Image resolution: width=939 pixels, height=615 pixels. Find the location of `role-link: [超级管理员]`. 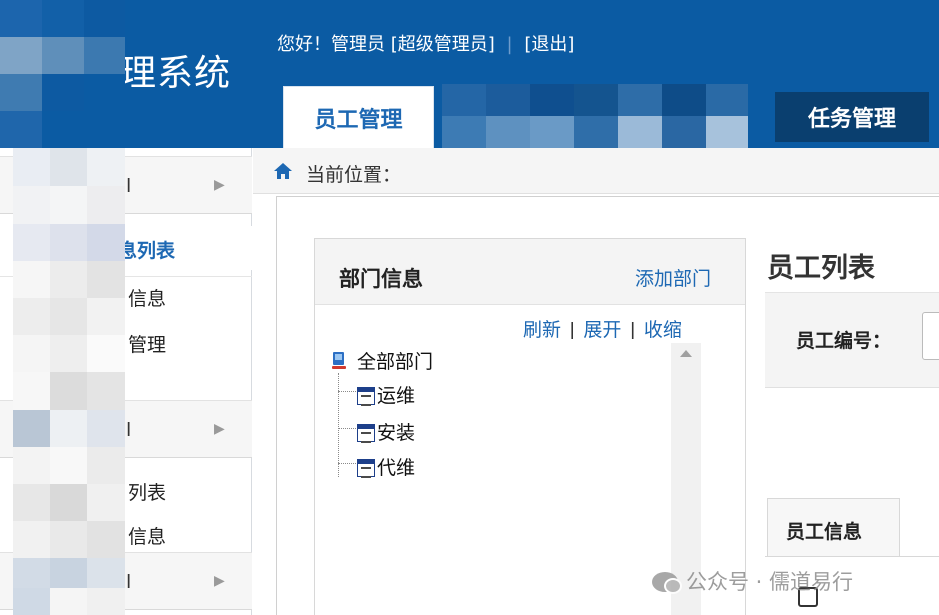

role-link: [超级管理员] is located at coordinates (443, 44).